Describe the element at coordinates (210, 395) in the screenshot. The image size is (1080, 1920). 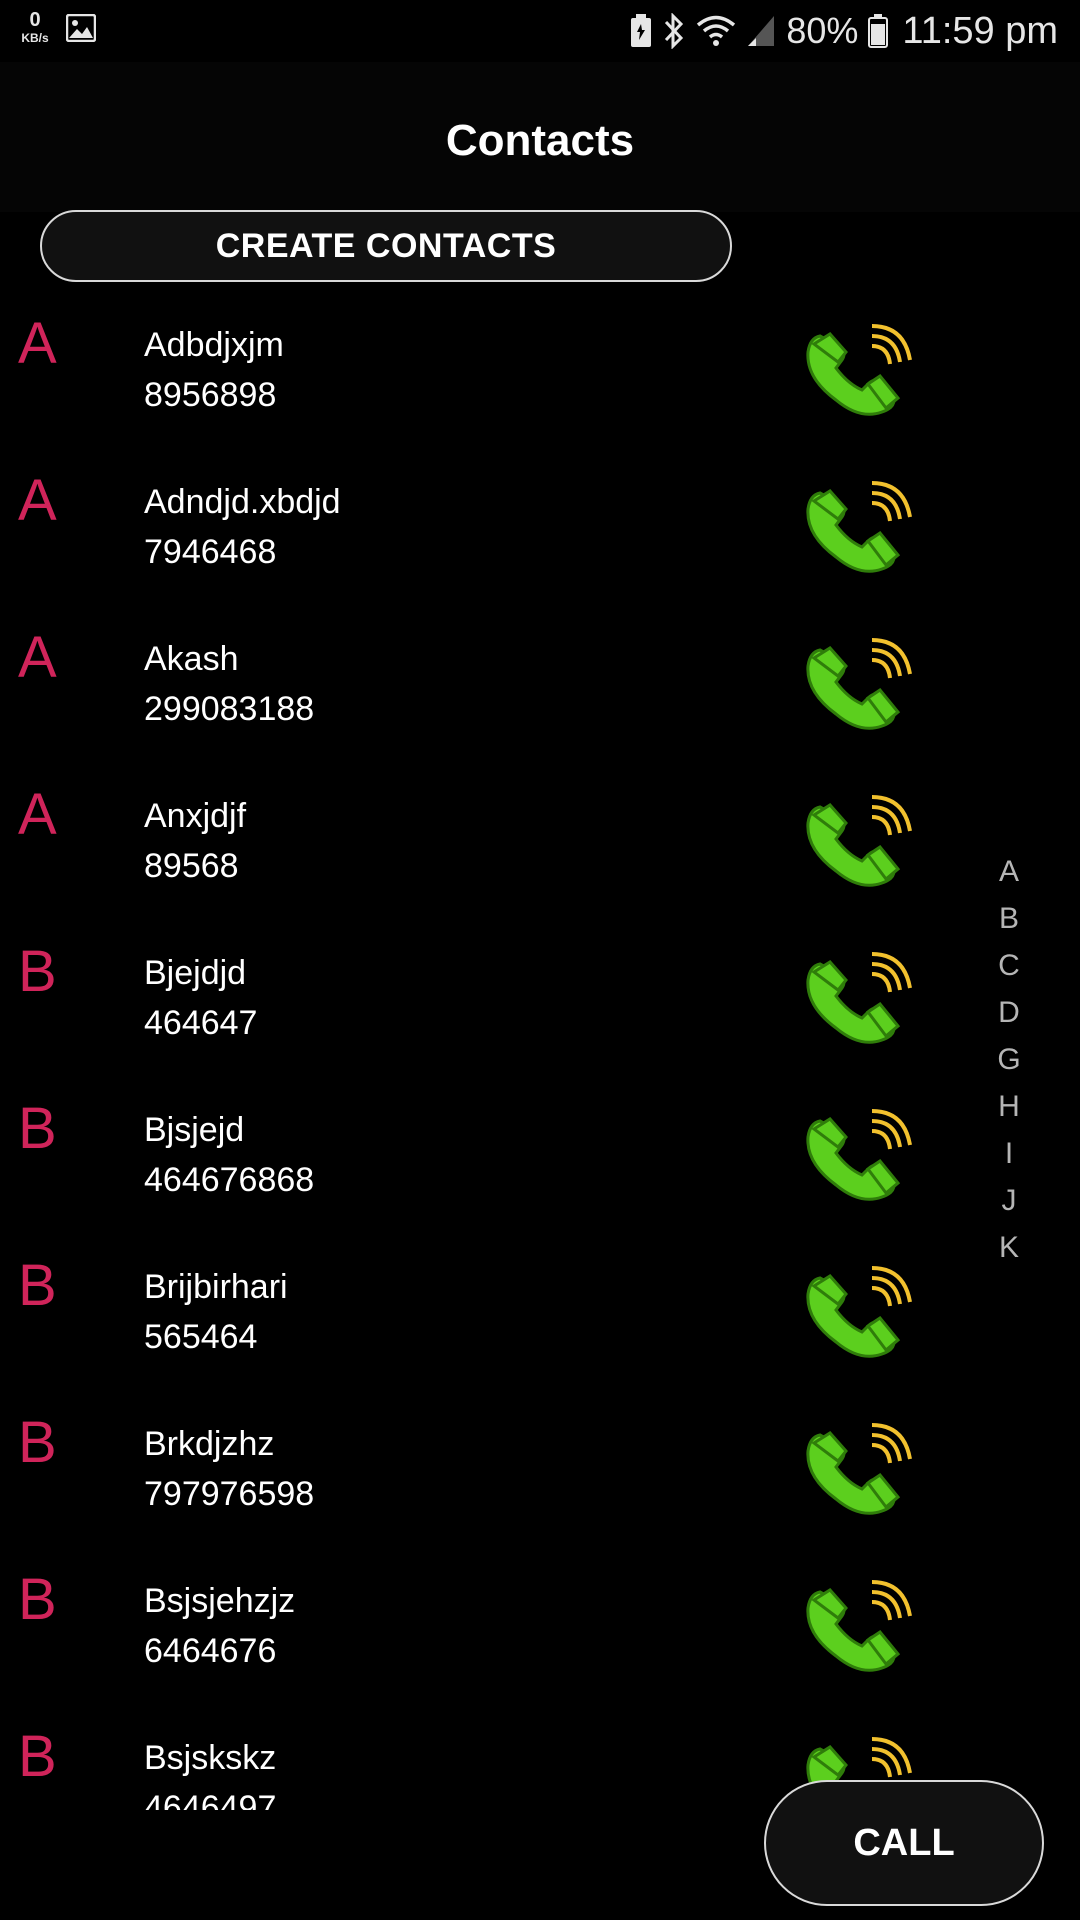
I see `contact-number: 8956898` at that location.